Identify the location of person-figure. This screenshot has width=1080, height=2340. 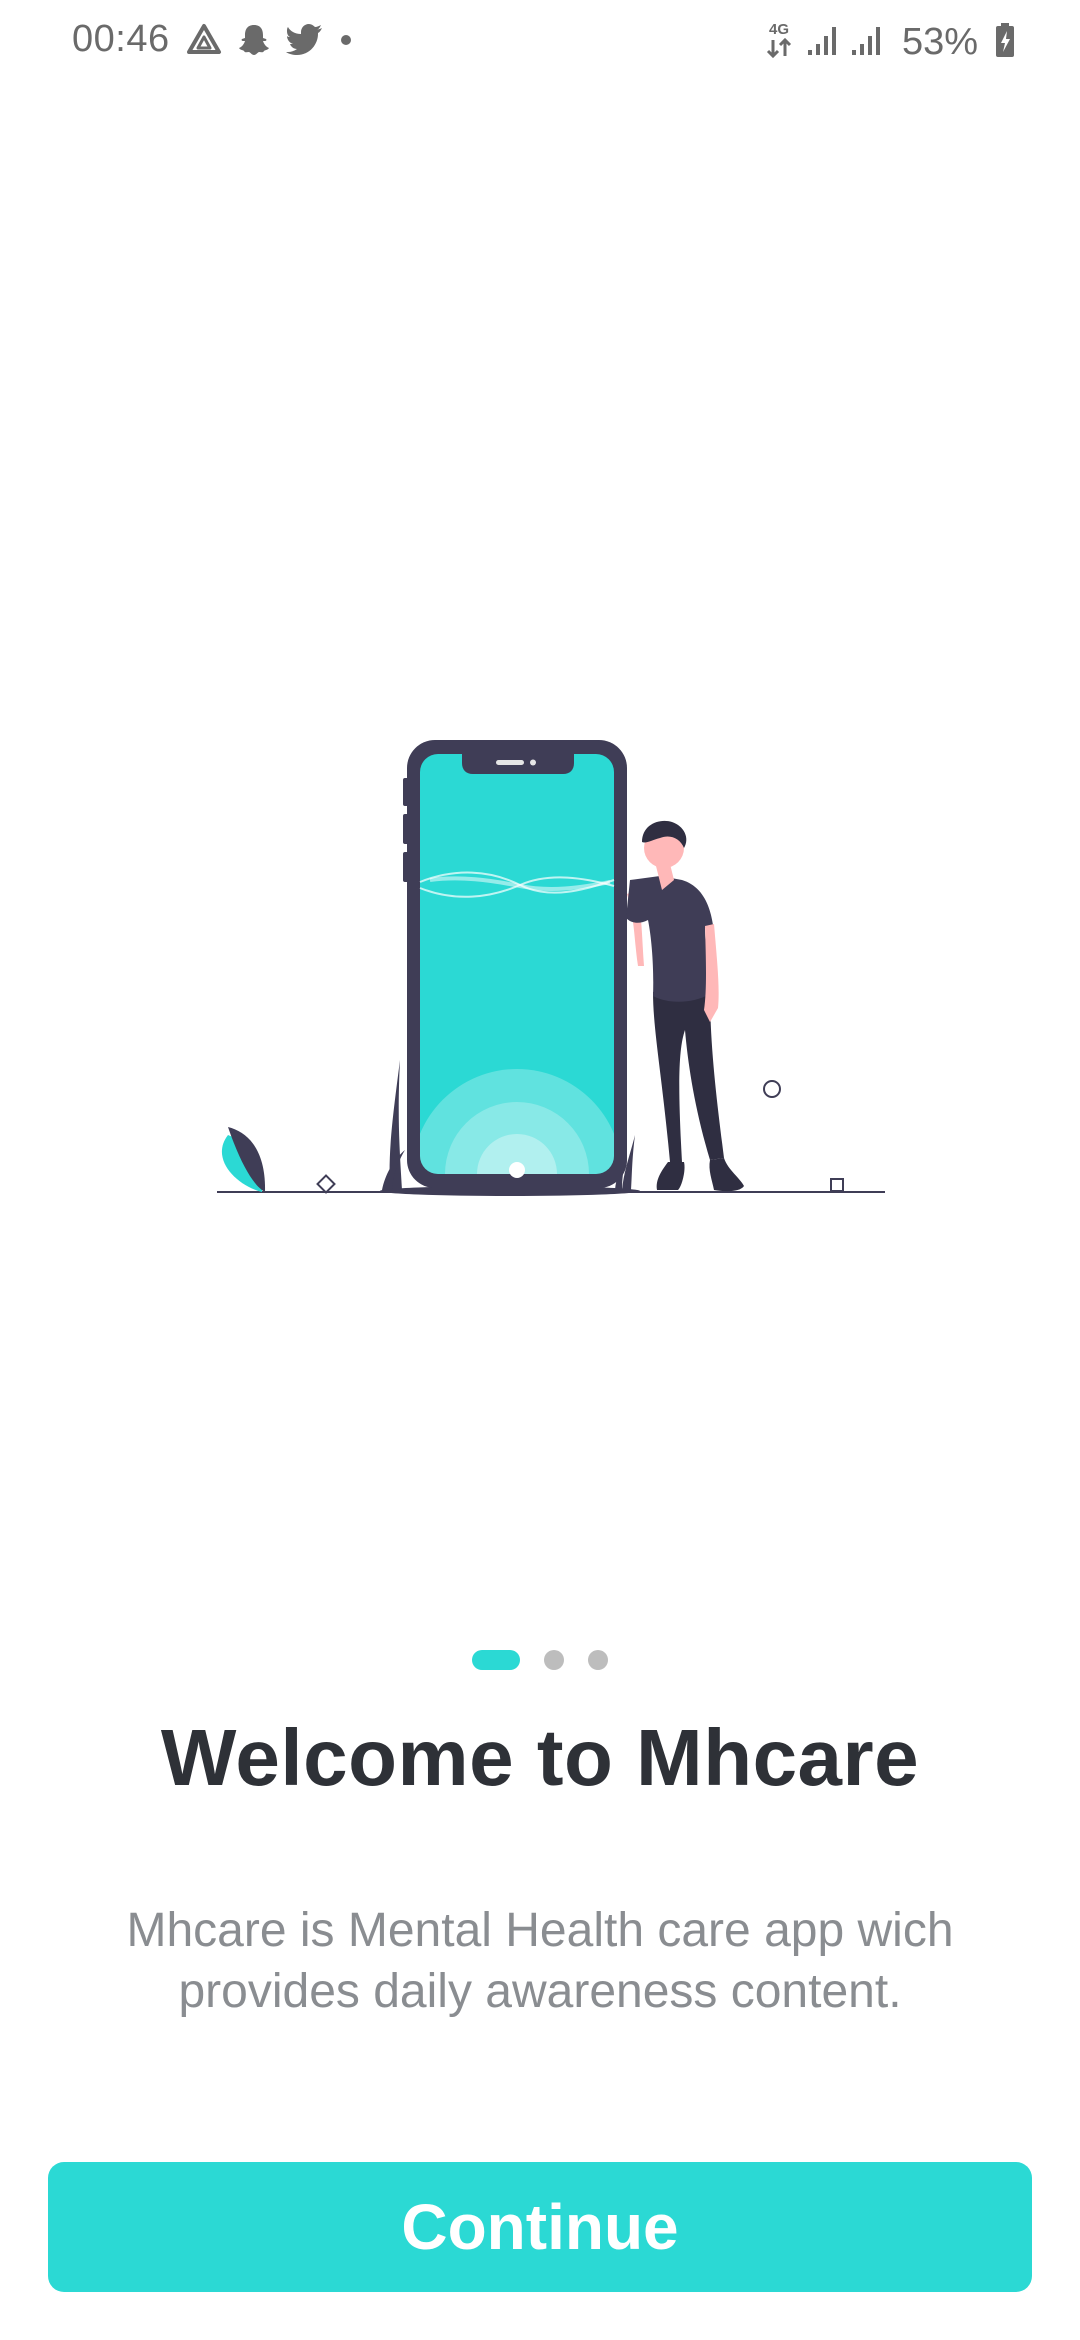
(685, 1006).